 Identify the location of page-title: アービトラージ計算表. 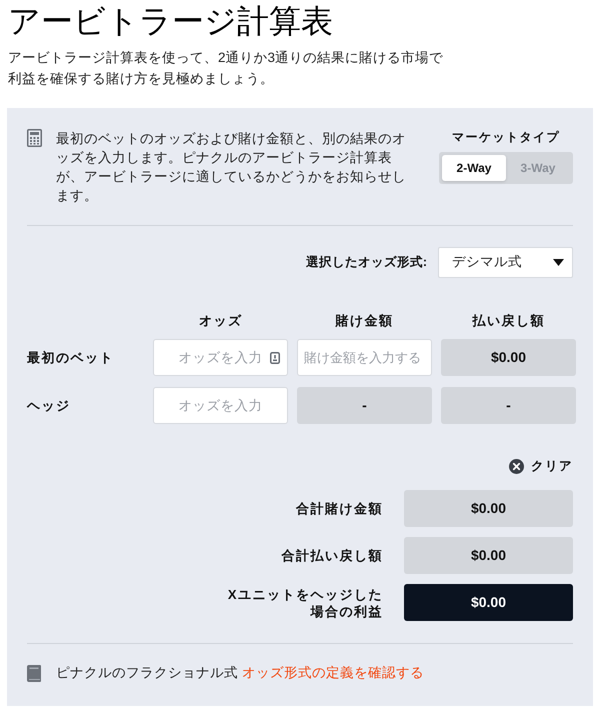
(170, 21).